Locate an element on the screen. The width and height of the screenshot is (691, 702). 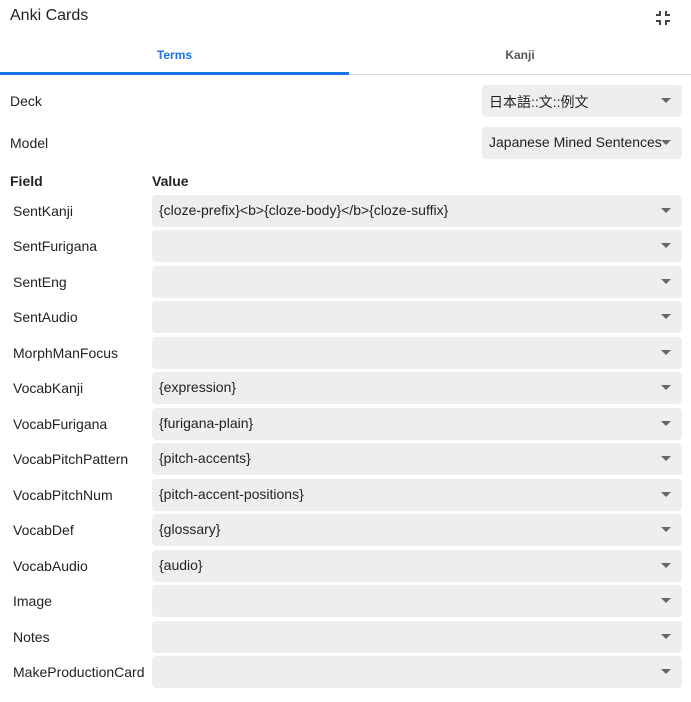
tab-kanji: Kanji is located at coordinates (520, 55).